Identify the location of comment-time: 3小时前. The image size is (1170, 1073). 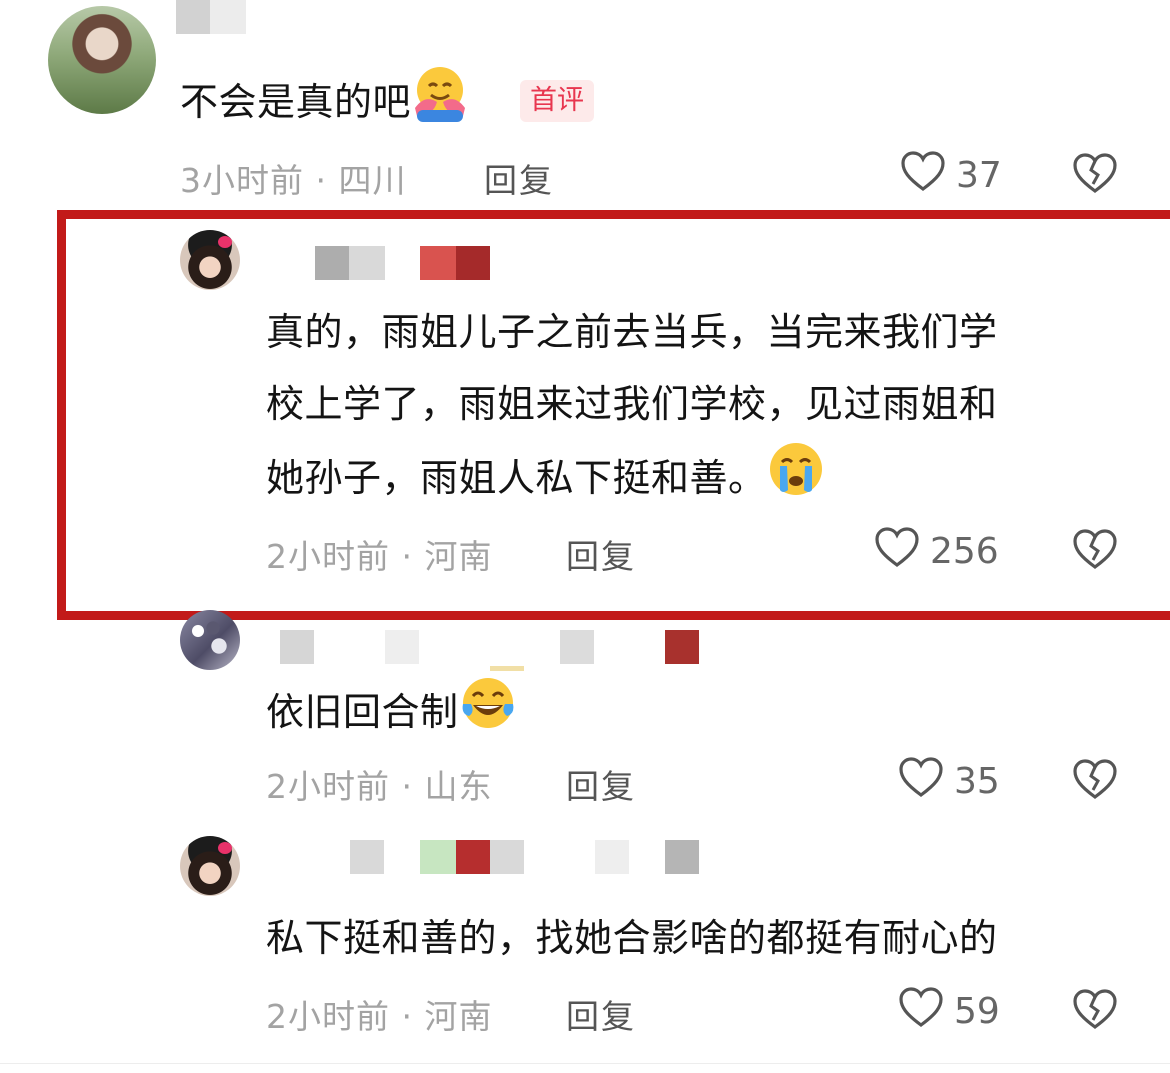
(242, 180).